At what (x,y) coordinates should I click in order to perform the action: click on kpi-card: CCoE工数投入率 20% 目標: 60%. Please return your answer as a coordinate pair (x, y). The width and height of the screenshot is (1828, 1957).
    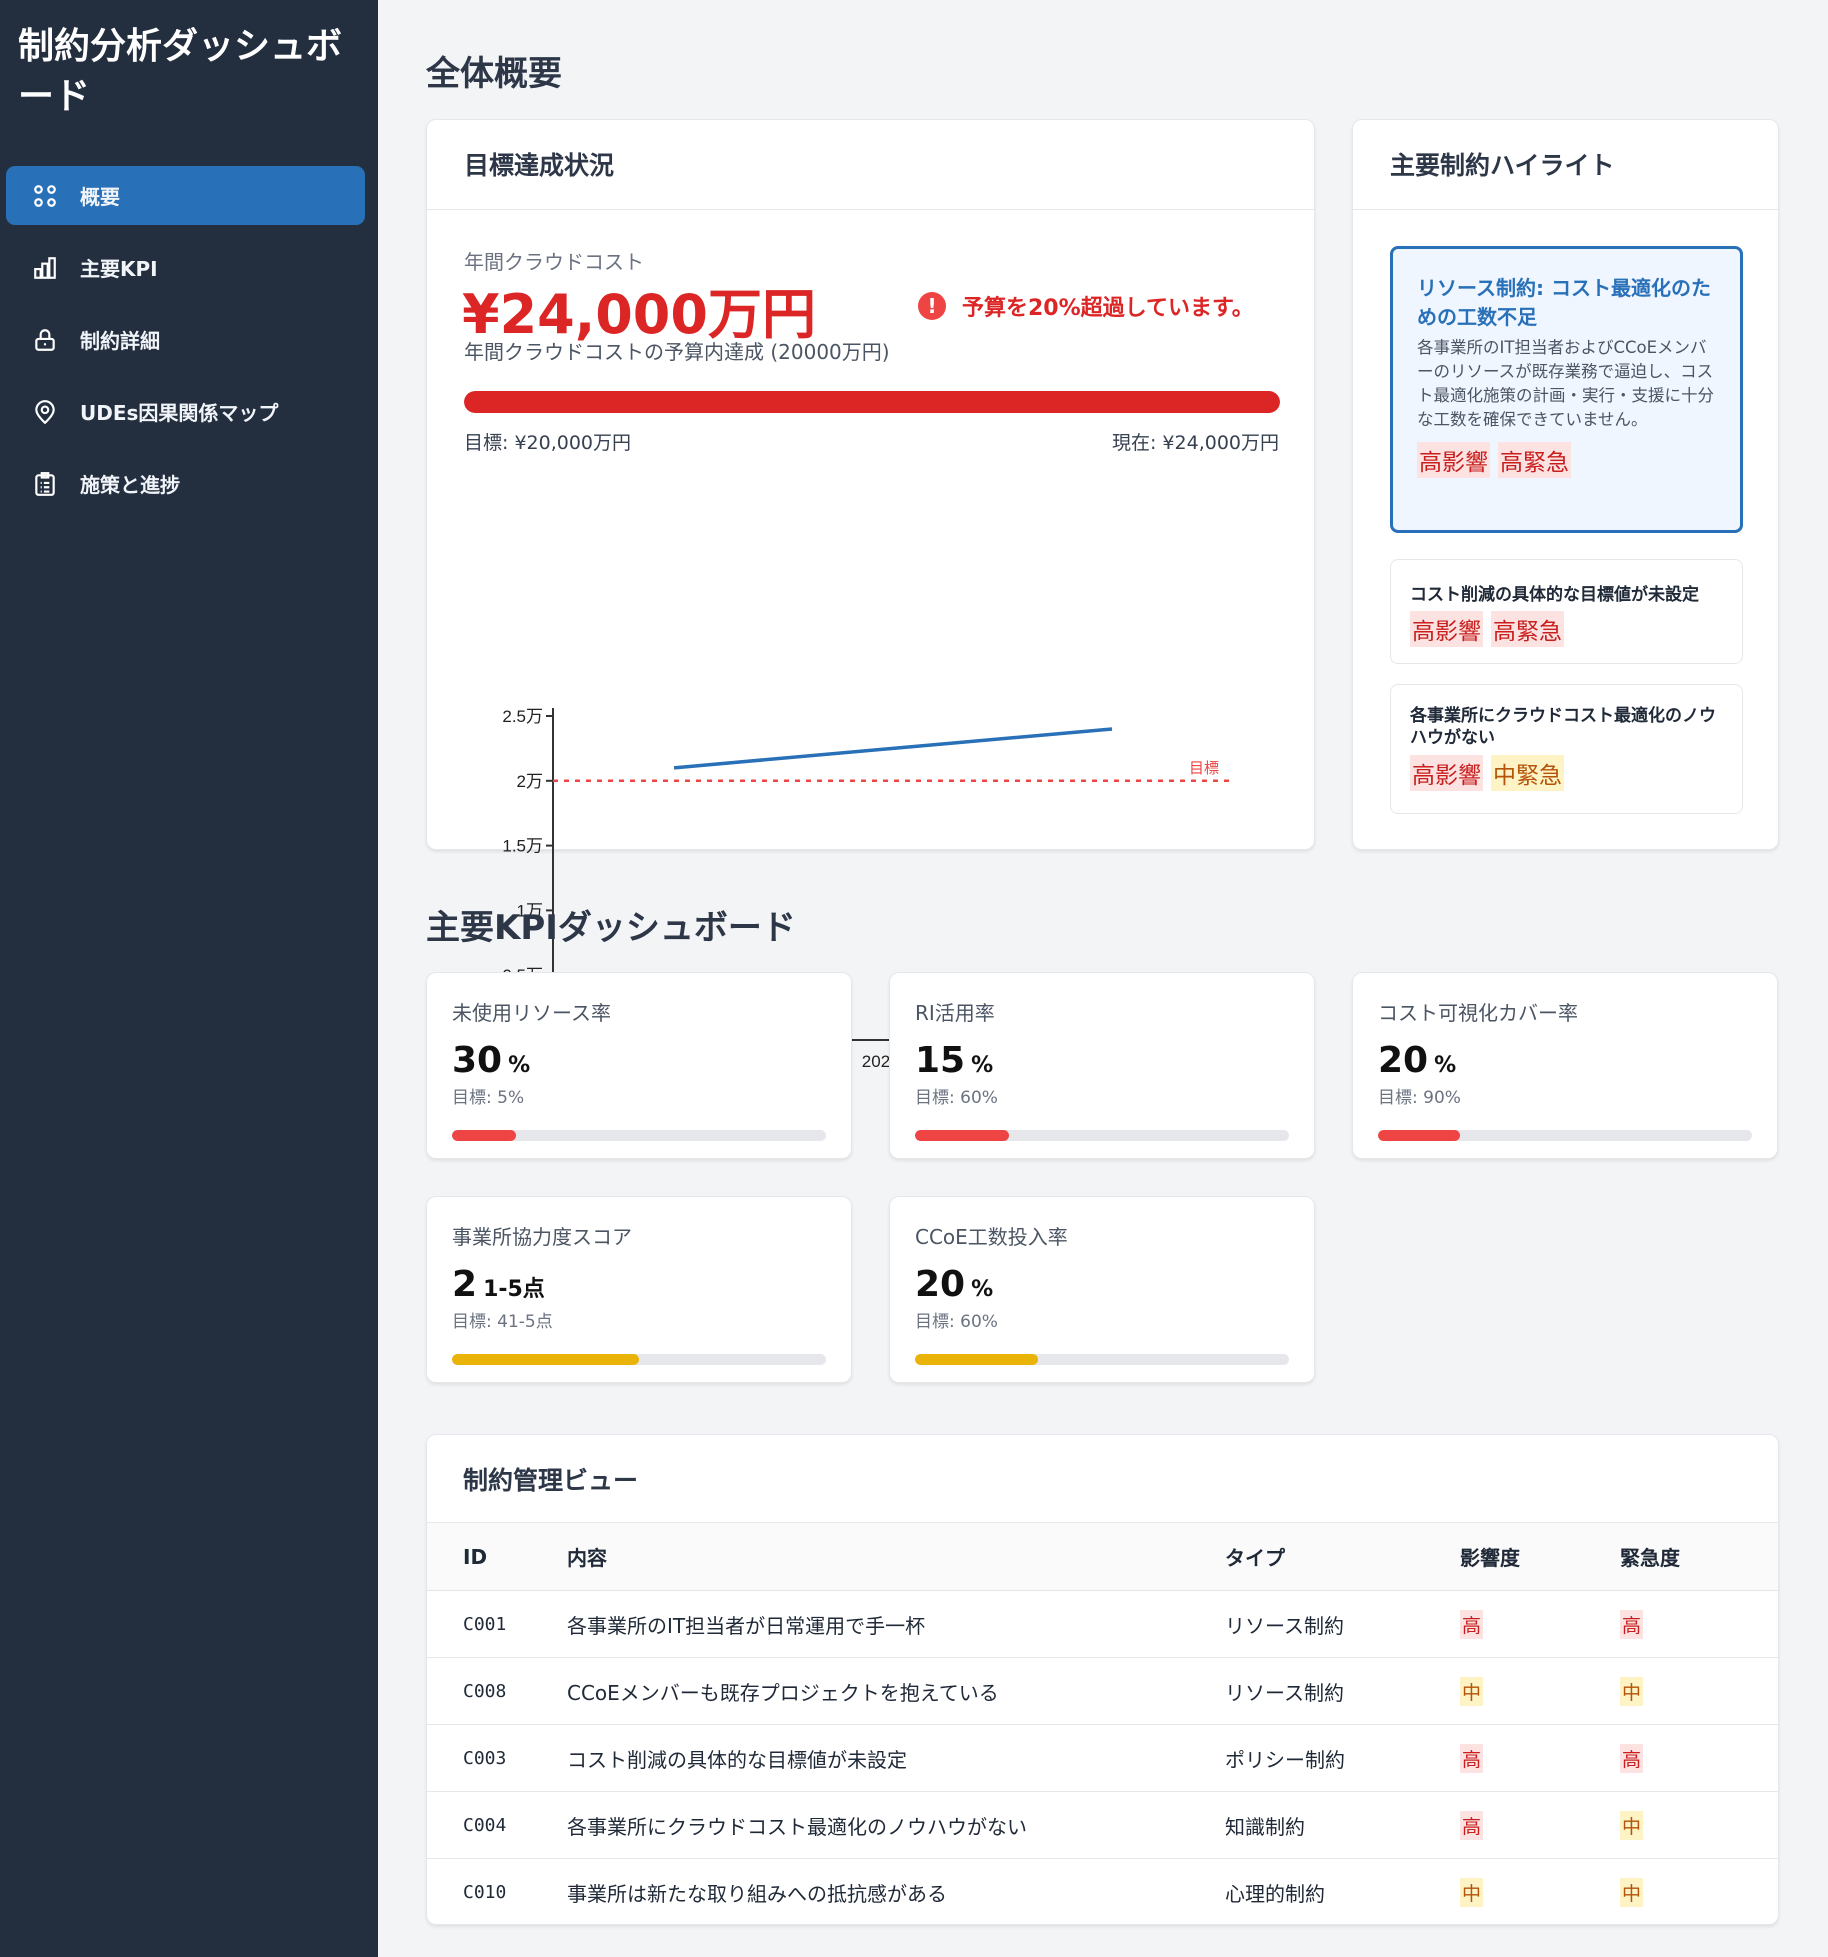
    Looking at the image, I should click on (1102, 1289).